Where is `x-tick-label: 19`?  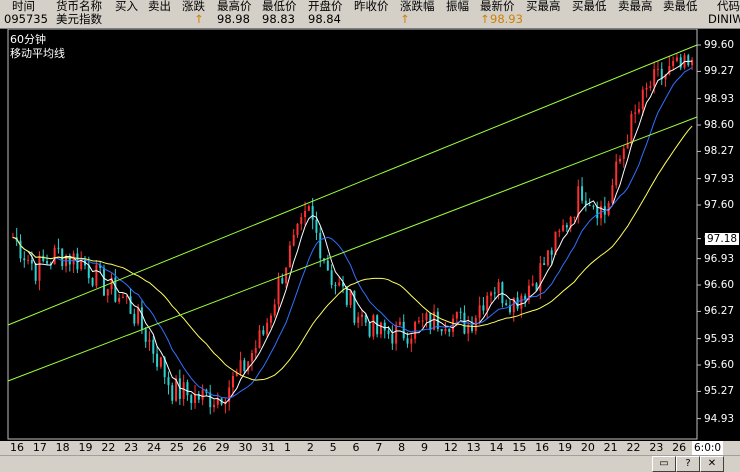
x-tick-label: 19 is located at coordinates (85, 447).